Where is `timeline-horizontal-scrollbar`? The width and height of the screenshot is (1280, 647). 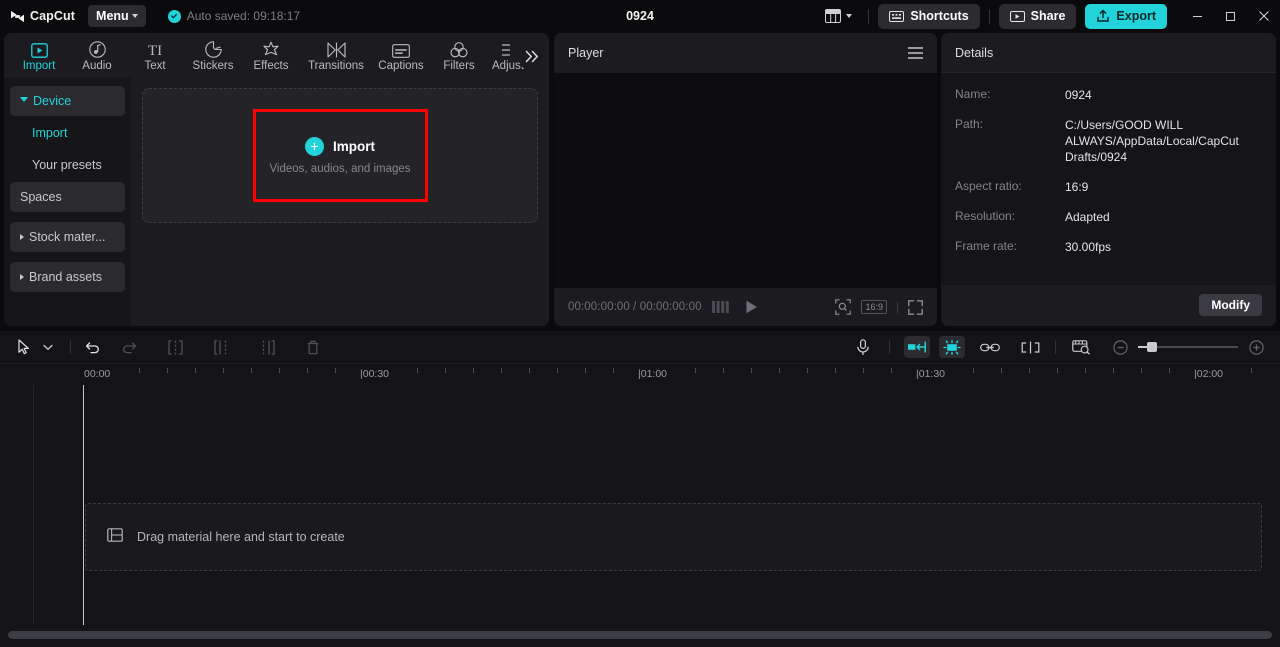 timeline-horizontal-scrollbar is located at coordinates (640, 635).